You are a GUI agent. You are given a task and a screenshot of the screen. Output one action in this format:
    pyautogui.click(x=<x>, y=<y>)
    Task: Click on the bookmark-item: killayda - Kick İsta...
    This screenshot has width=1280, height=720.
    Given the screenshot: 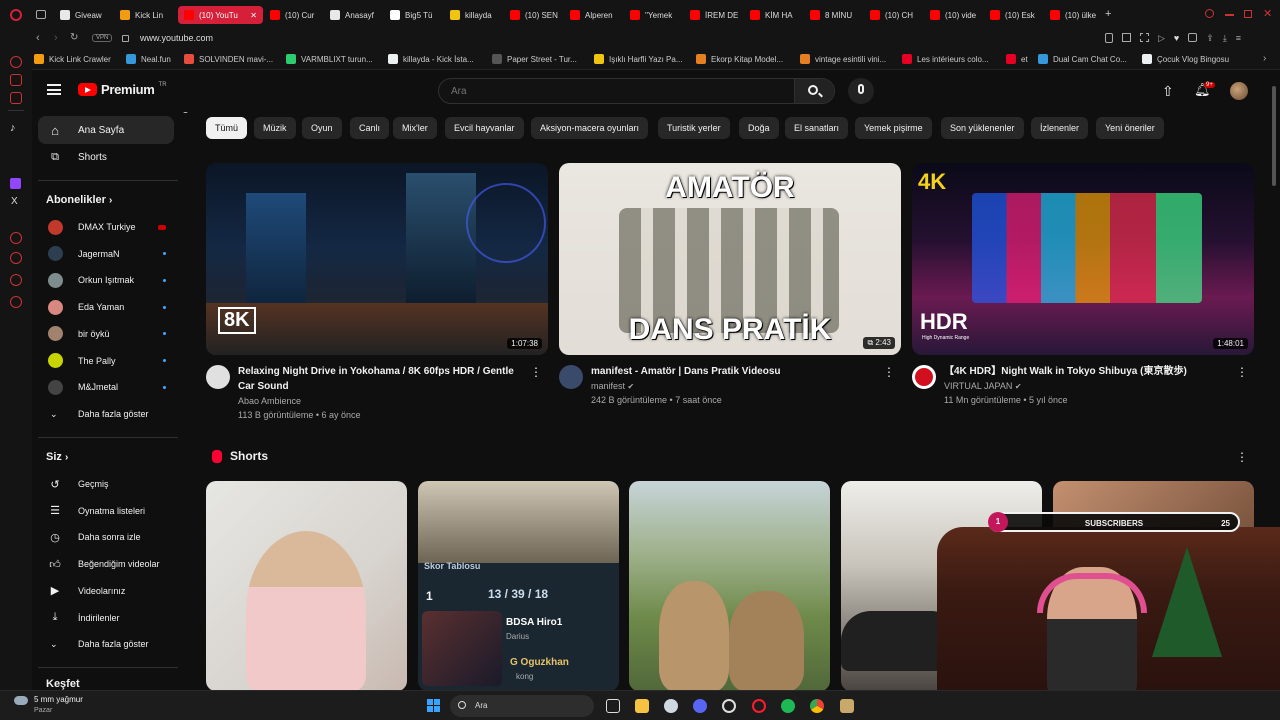 What is the action you would take?
    pyautogui.click(x=431, y=59)
    